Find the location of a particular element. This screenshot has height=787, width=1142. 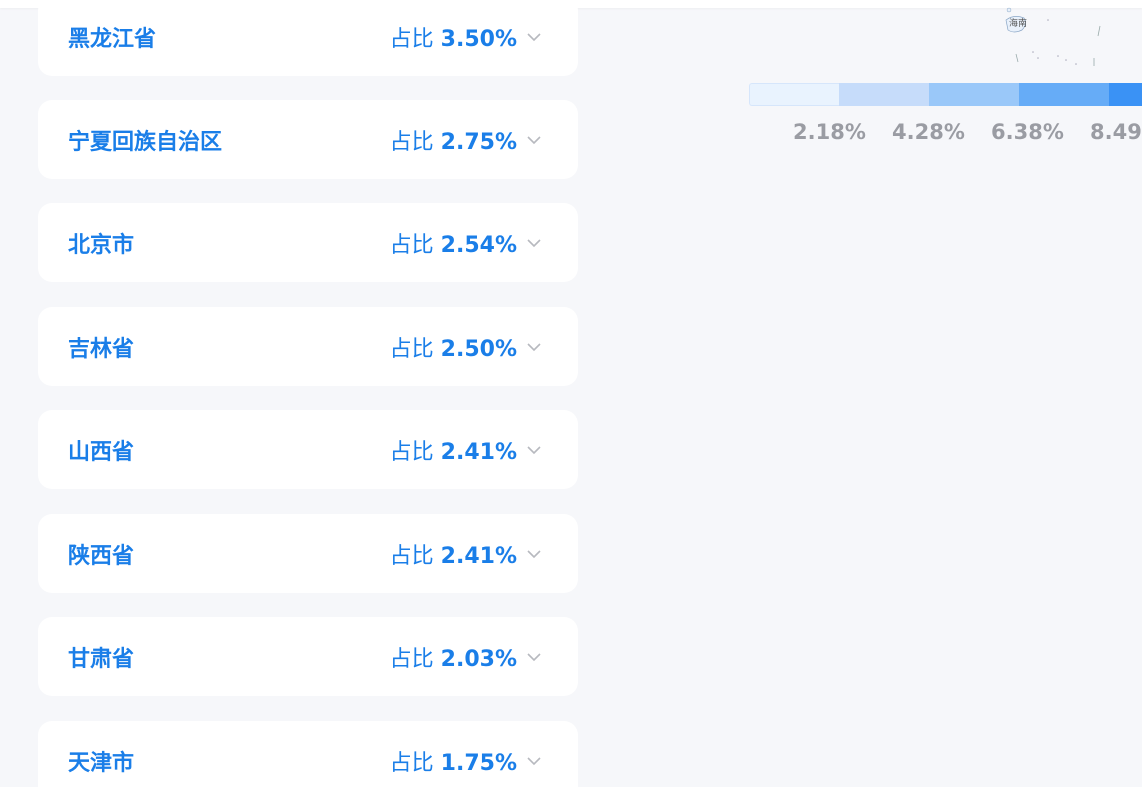

province-card: 吉林省 占比 2.50% is located at coordinates (308, 346).